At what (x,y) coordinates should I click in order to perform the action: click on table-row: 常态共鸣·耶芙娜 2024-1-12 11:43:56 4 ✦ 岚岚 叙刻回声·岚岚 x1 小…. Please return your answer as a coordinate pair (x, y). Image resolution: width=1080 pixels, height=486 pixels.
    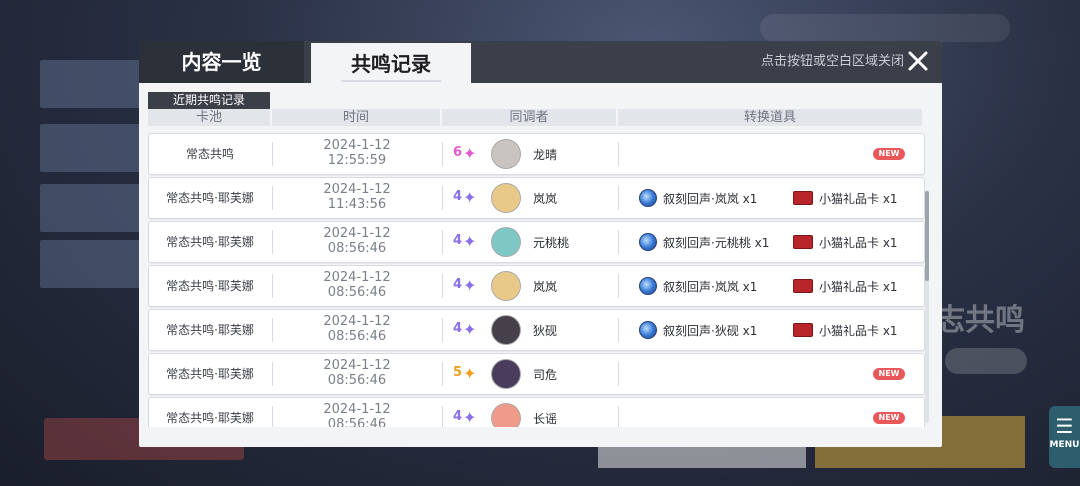
    Looking at the image, I should click on (536, 198).